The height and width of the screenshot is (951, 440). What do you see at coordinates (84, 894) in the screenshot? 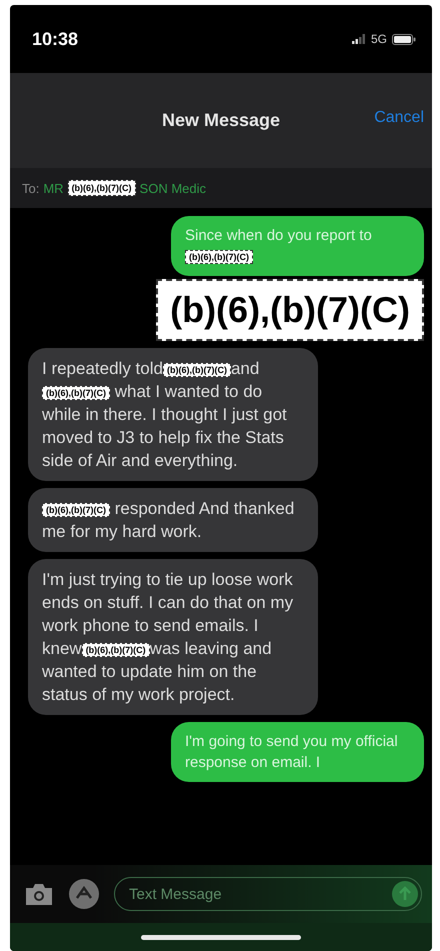
I see `apps-icon` at bounding box center [84, 894].